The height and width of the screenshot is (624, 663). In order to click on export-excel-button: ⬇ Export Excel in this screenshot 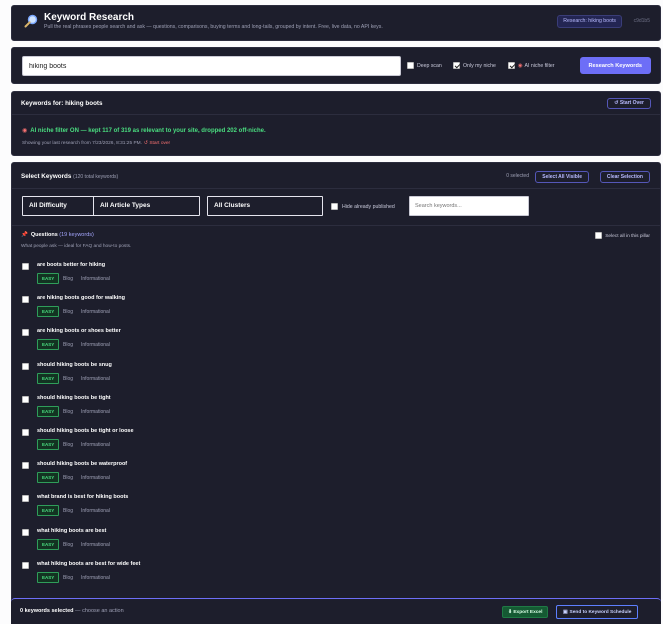, I will do `click(525, 612)`.